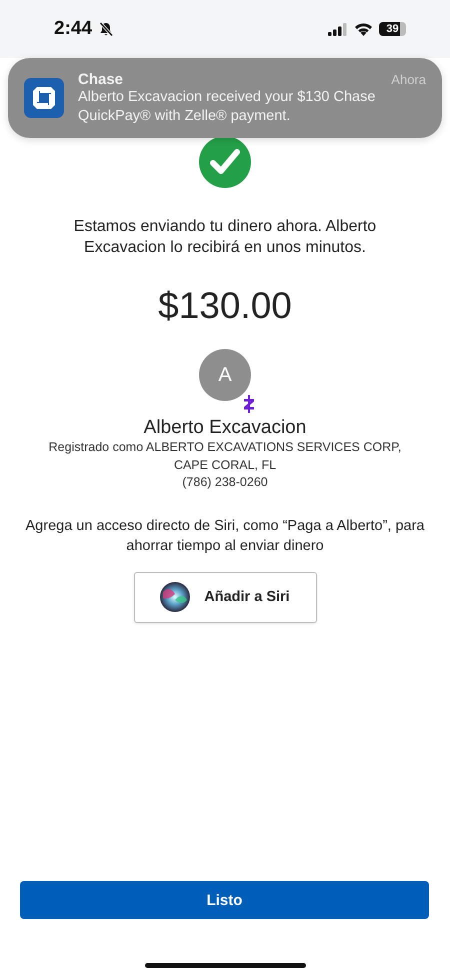 This screenshot has width=450, height=976. Describe the element at coordinates (408, 79) in the screenshot. I see `notification-time: Ahora` at that location.